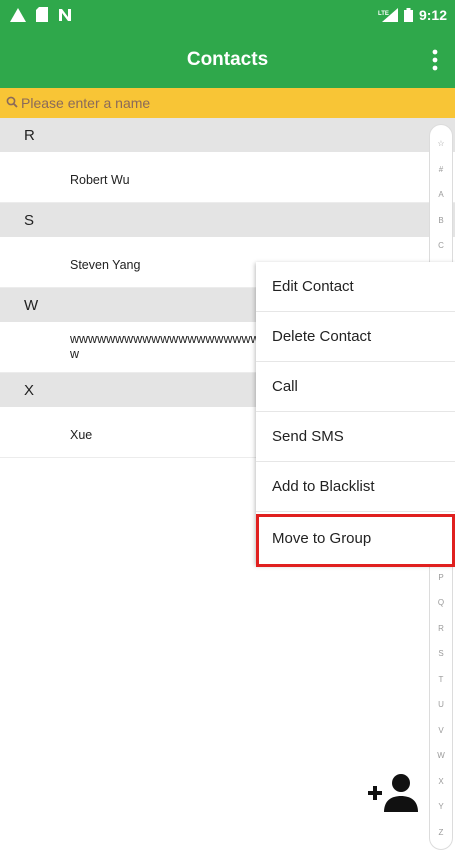 The height and width of the screenshot is (854, 455). Describe the element at coordinates (231, 103) in the screenshot. I see `search-input` at that location.